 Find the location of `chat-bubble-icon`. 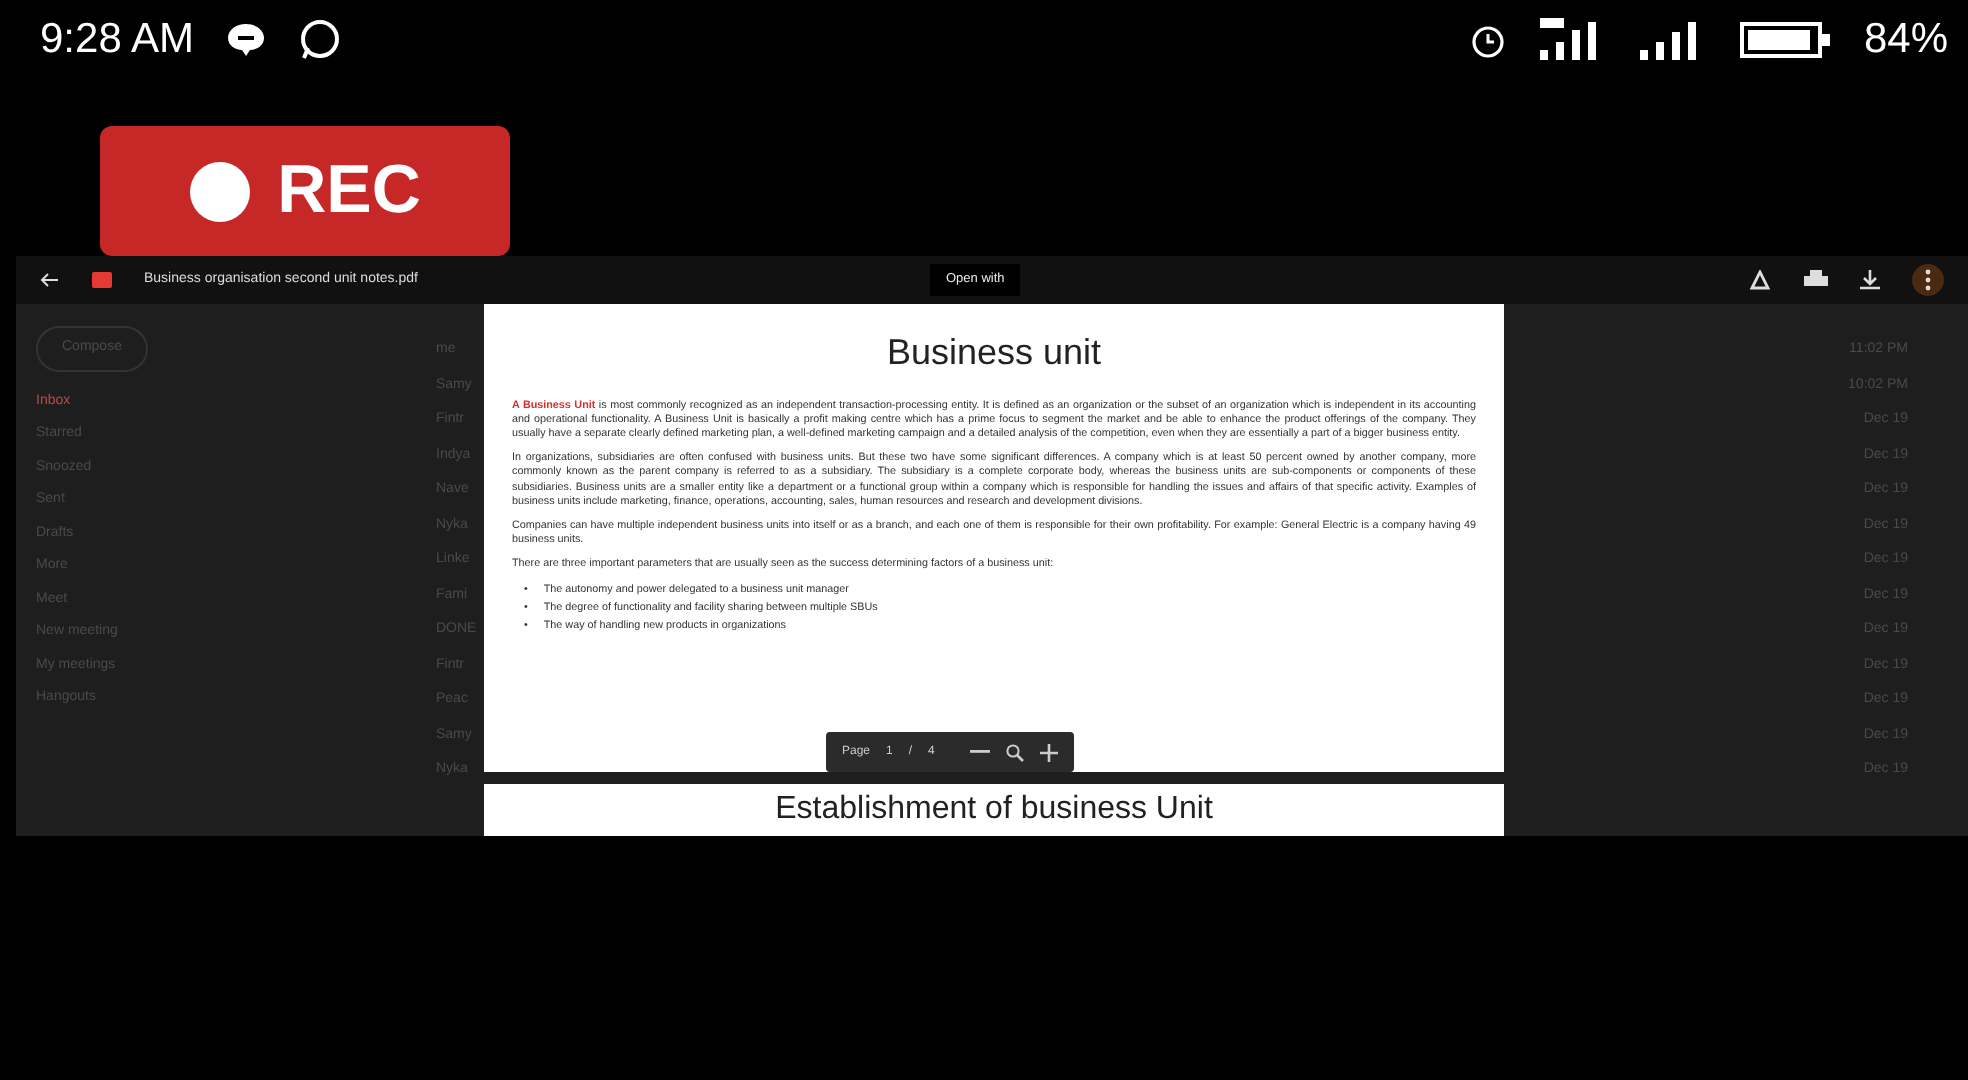

chat-bubble-icon is located at coordinates (246, 40).